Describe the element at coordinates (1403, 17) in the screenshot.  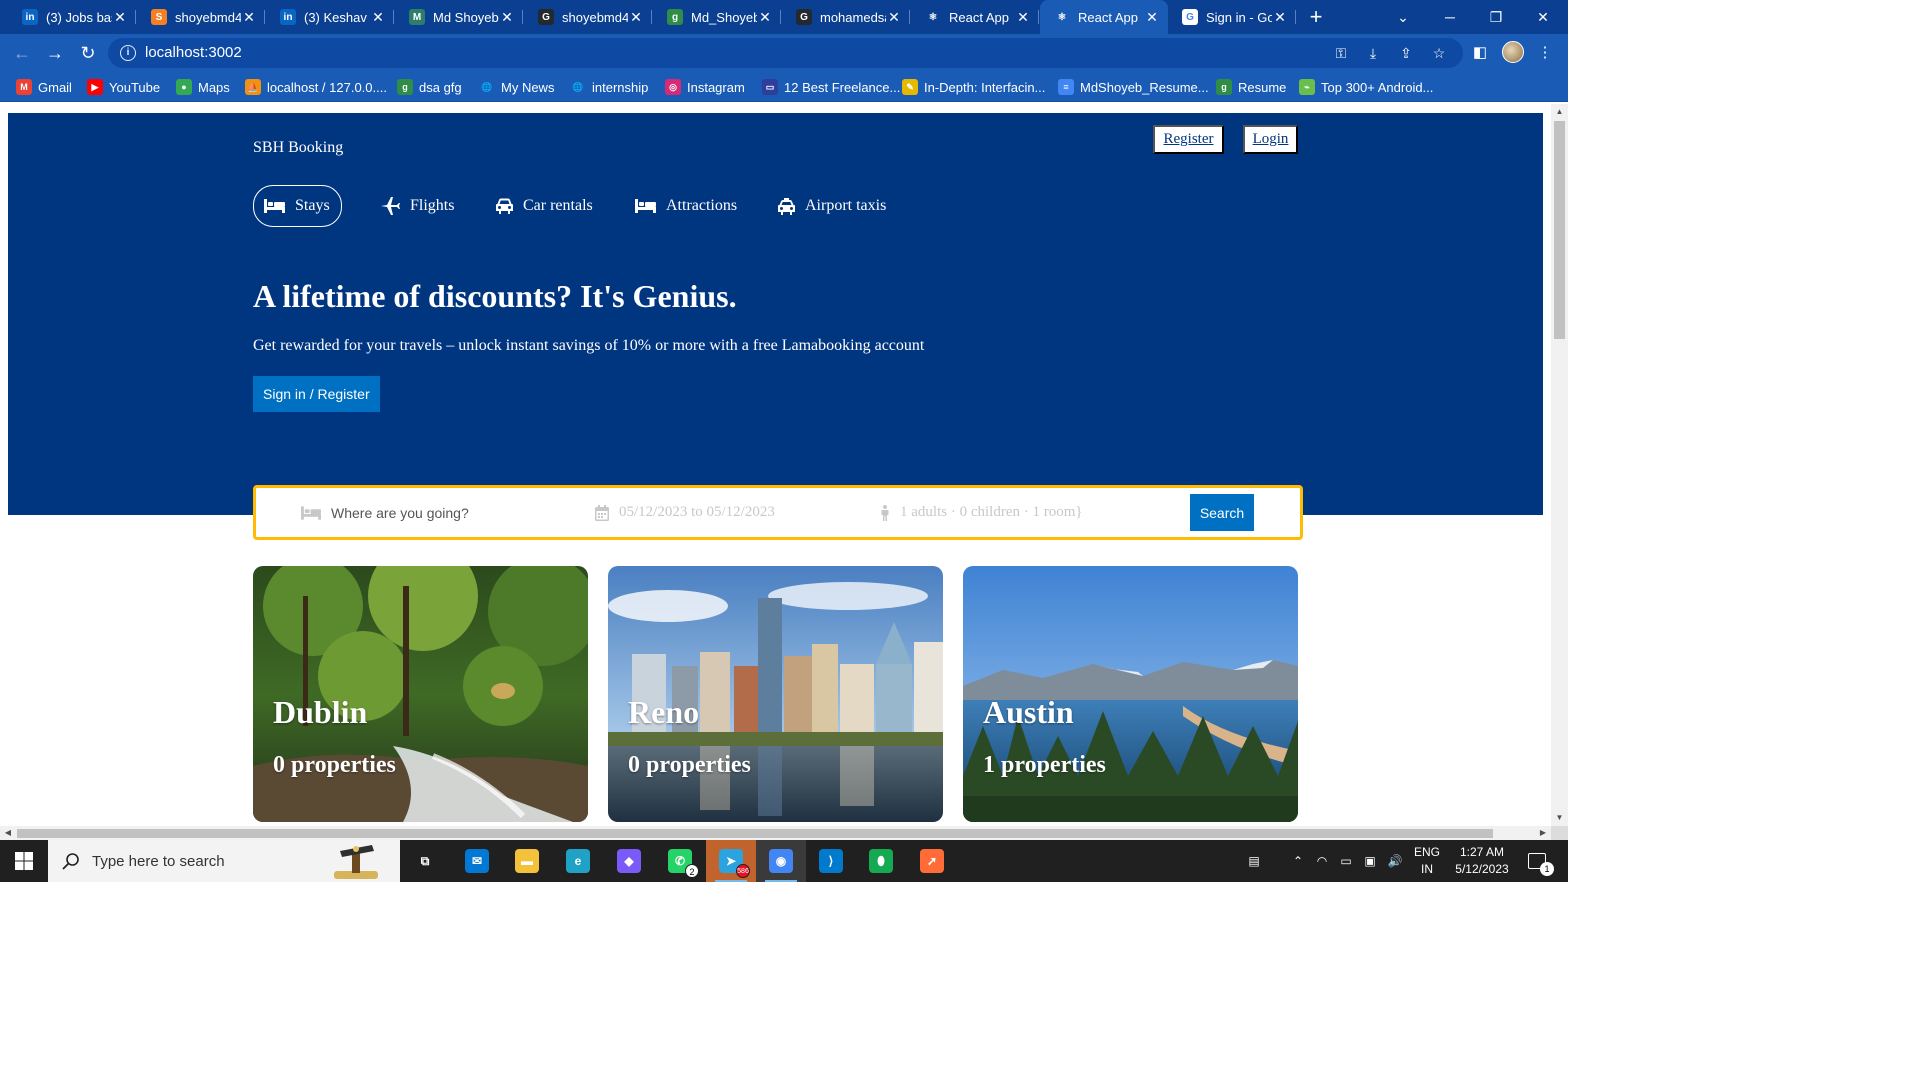
I see `tab-search-icon: ⌄` at that location.